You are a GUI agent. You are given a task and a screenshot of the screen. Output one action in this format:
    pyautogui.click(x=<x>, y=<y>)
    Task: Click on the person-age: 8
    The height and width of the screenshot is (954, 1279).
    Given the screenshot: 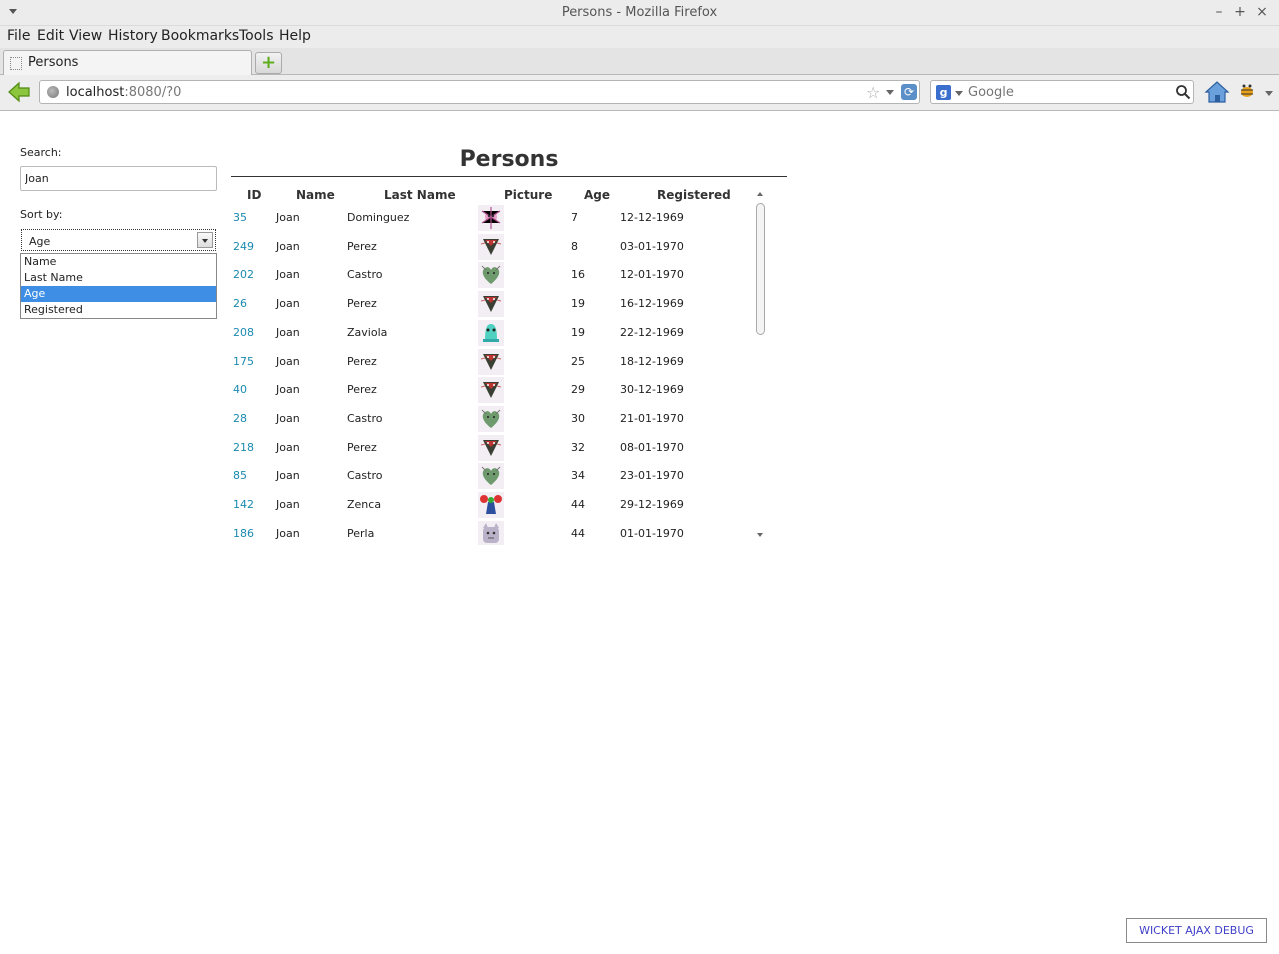 What is the action you would take?
    pyautogui.click(x=574, y=246)
    